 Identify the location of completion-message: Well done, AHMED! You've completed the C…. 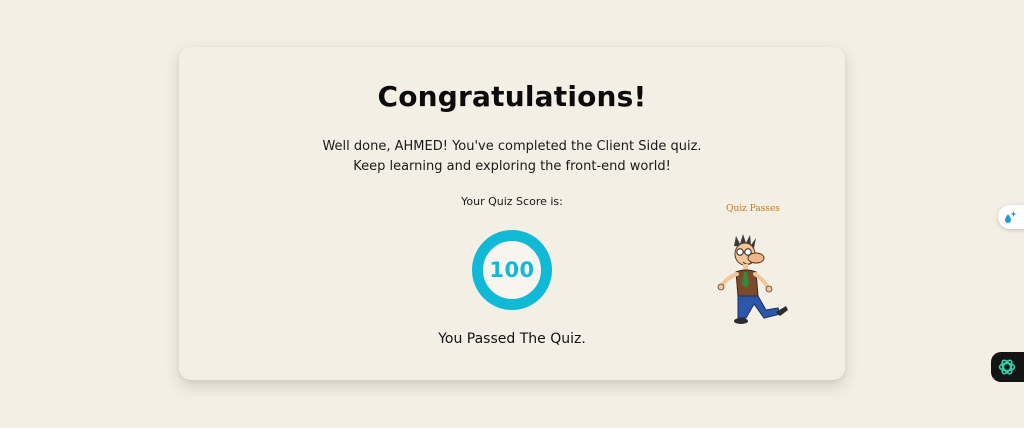
(512, 157).